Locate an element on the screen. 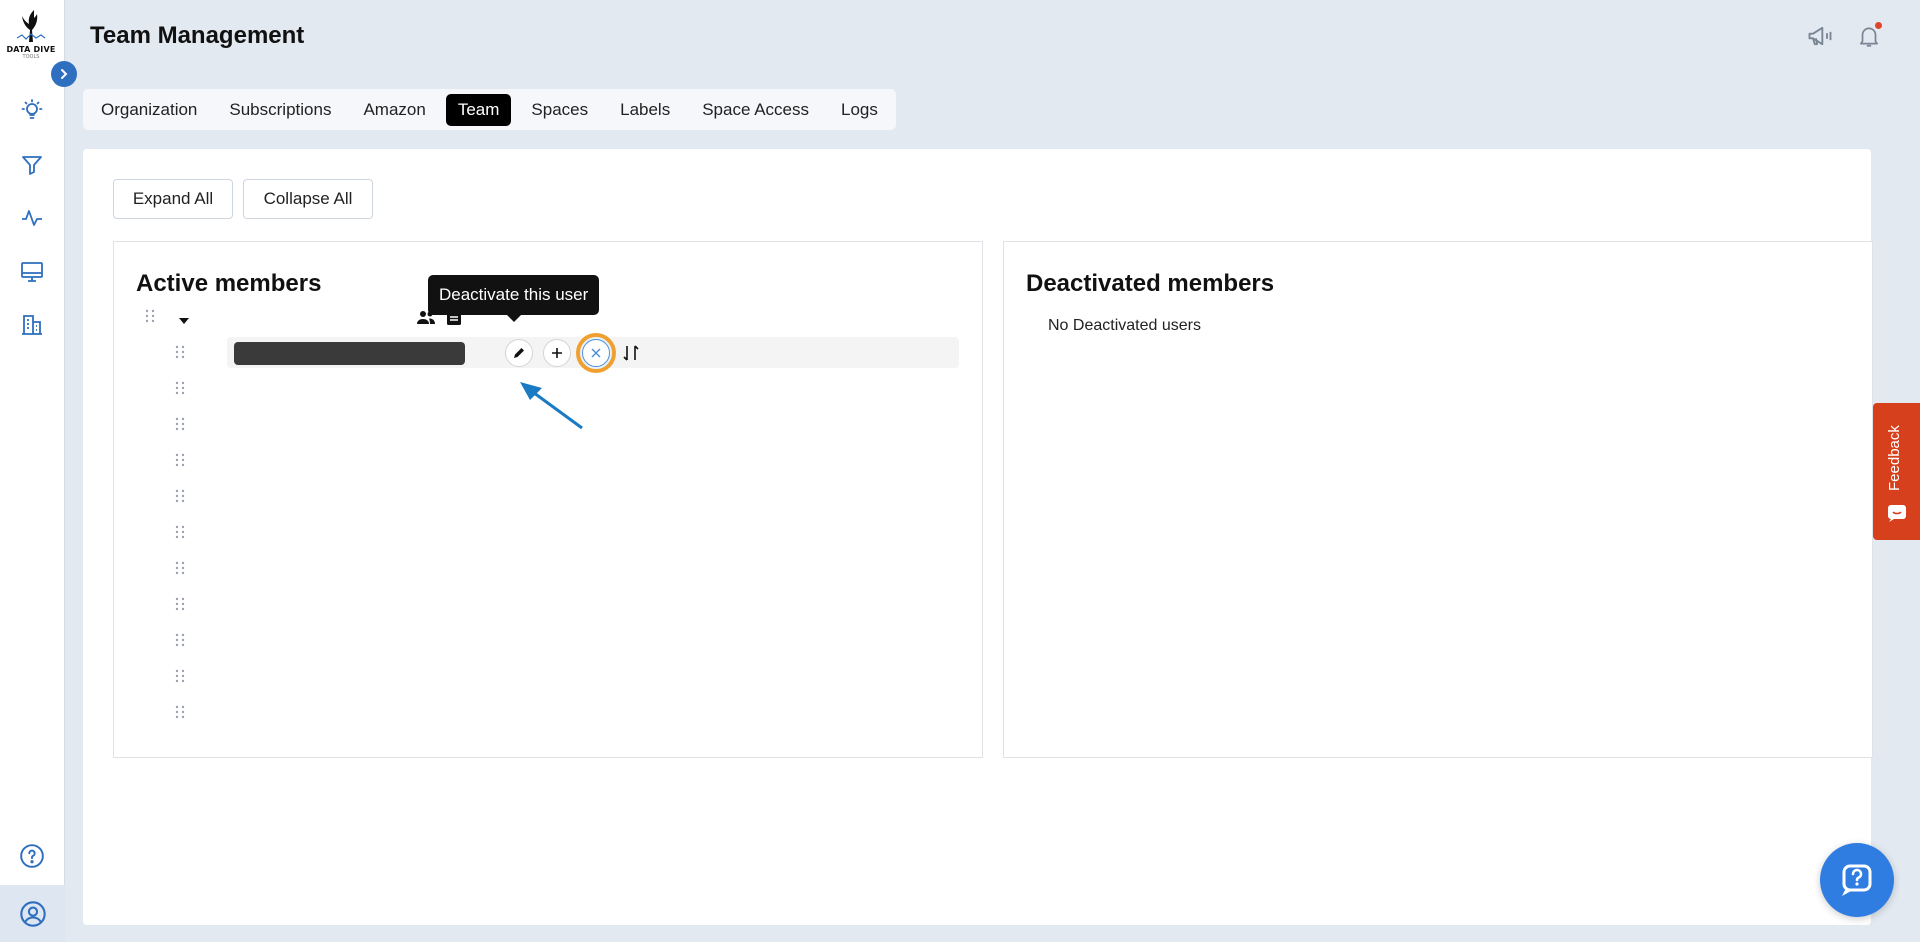 The image size is (1920, 942). logo: DATA DIVE TOOLS is located at coordinates (31, 36).